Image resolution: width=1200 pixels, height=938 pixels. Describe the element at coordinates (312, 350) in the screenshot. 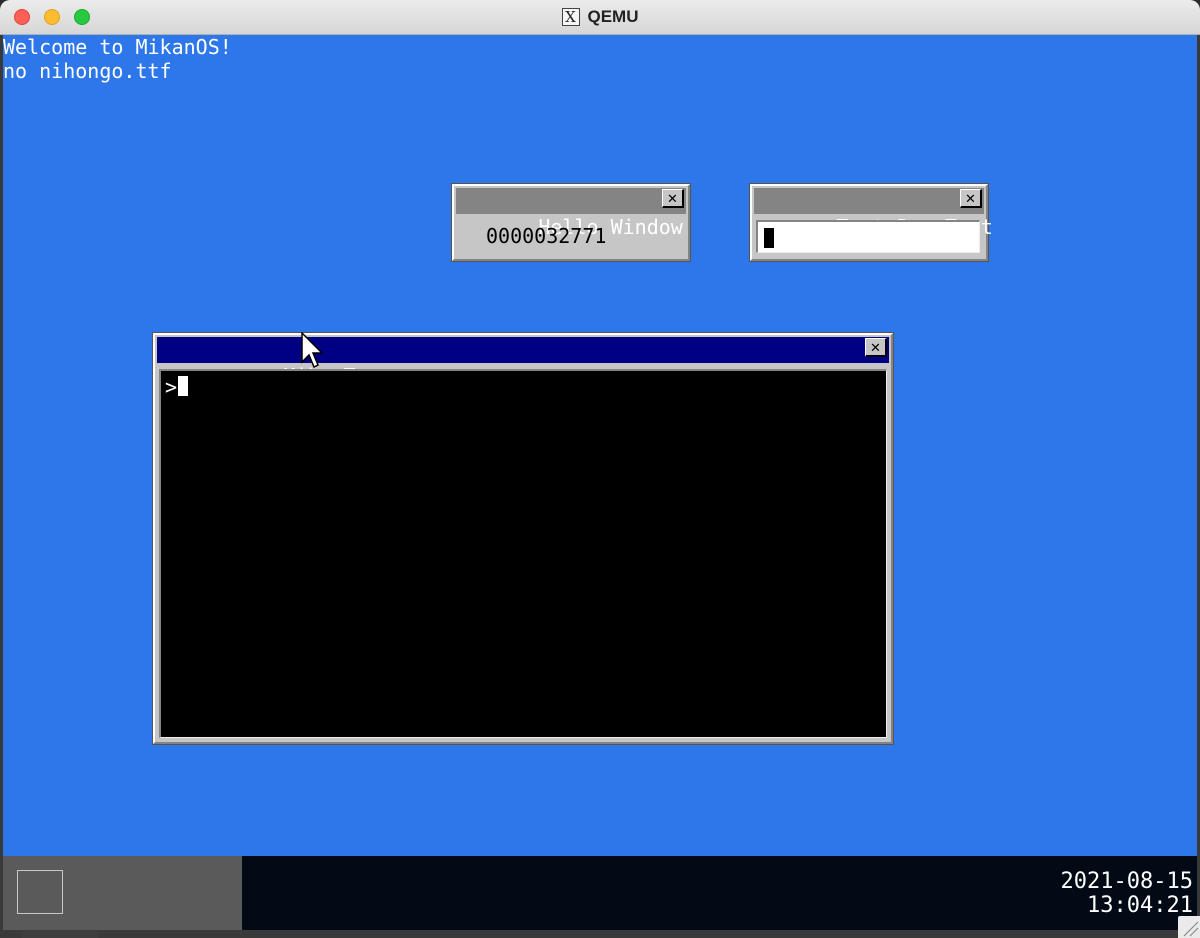

I see `mouse-cursor-icon` at that location.